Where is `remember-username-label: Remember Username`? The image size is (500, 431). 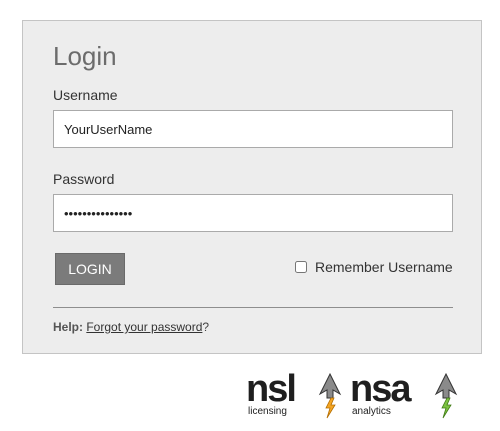
remember-username-label: Remember Username is located at coordinates (384, 267).